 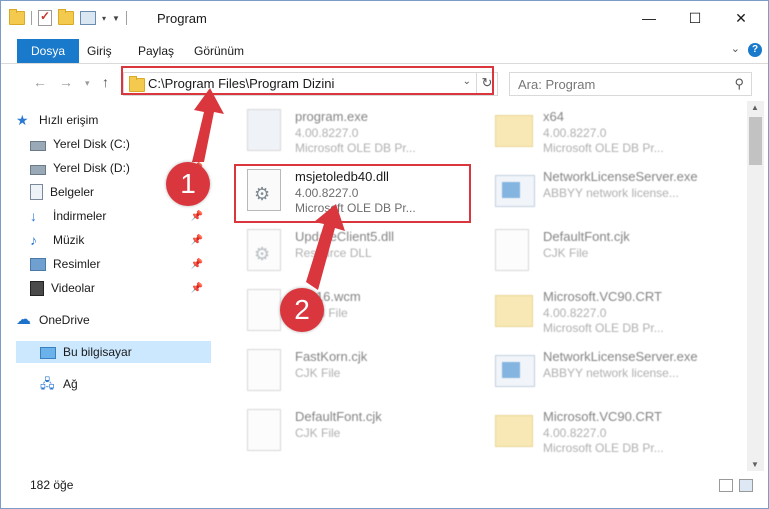 I want to click on step-badge-1: 1, so click(x=188, y=184).